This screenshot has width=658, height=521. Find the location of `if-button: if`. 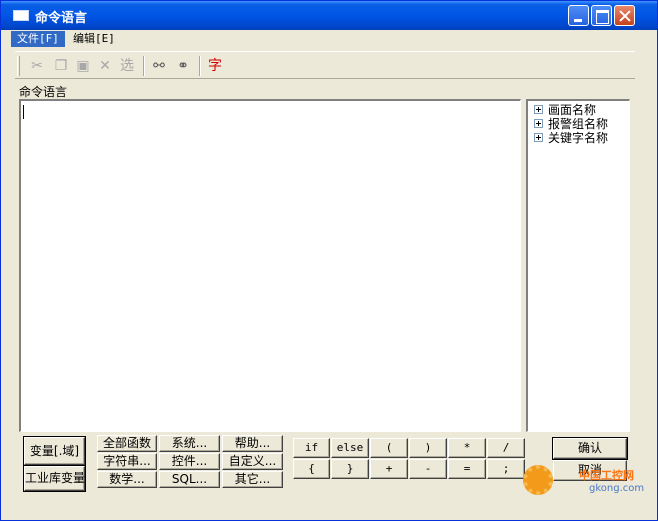

if-button: if is located at coordinates (311, 448).